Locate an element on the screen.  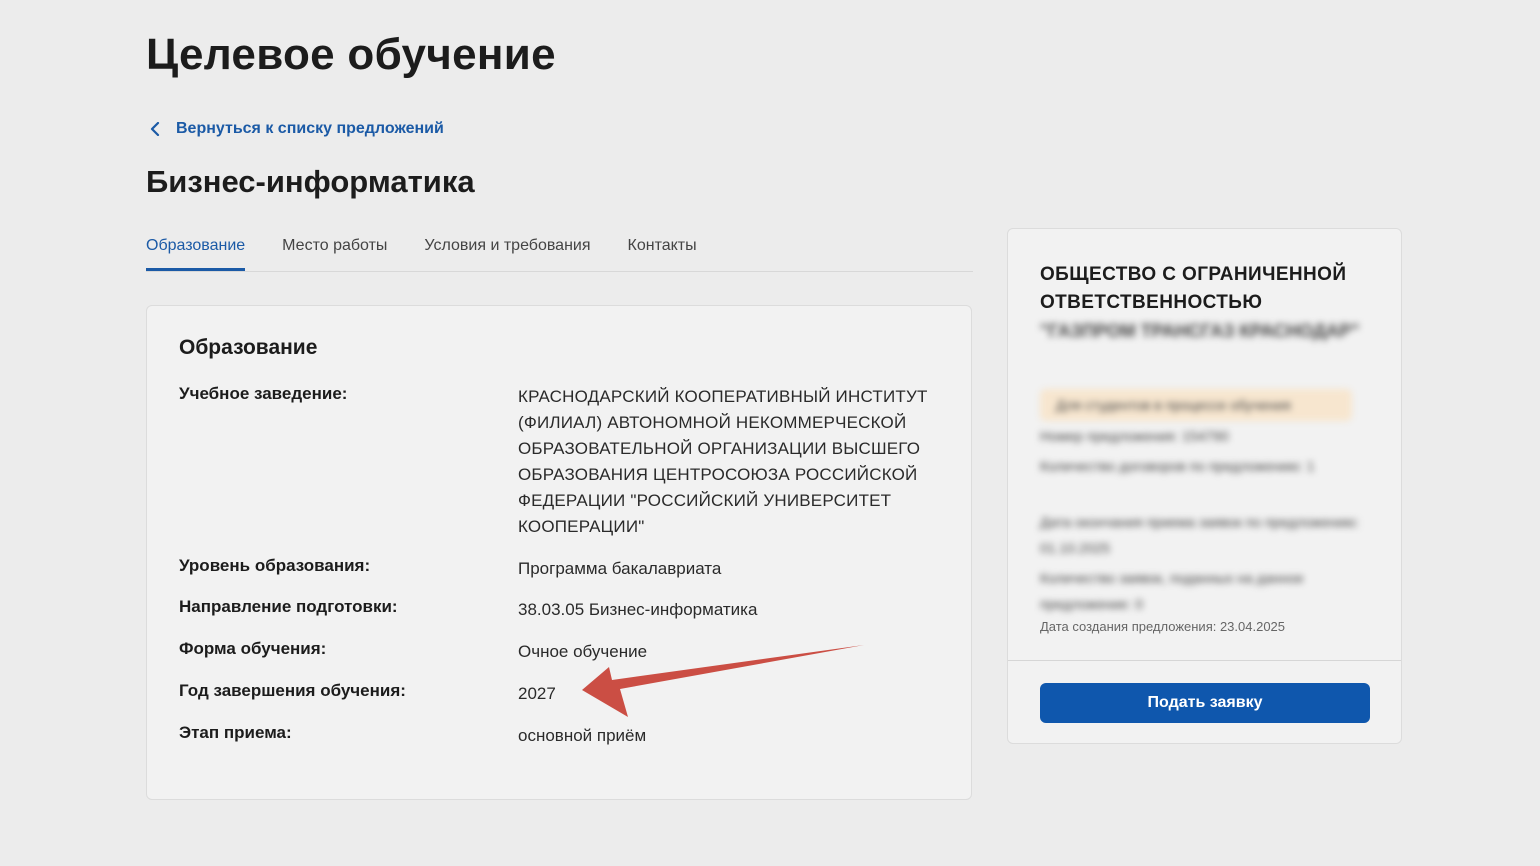
tab-workplace: Место работы is located at coordinates (334, 248).